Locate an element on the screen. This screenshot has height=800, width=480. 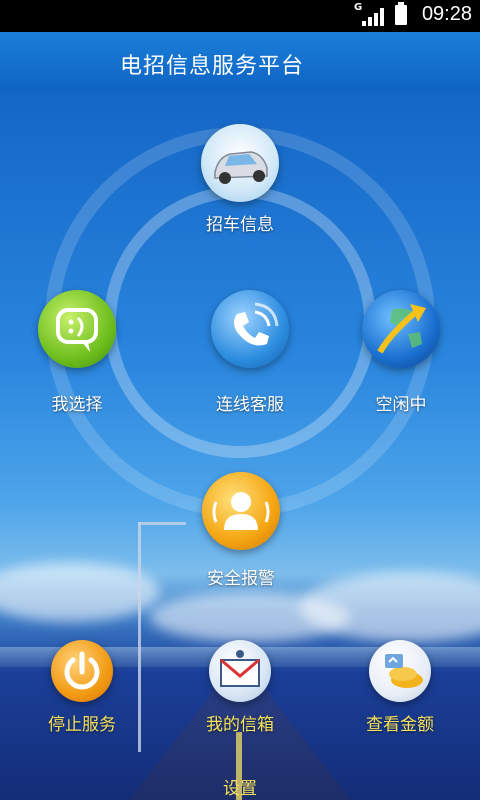
safety-alarm-button: 安全报警 is located at coordinates (241, 530).